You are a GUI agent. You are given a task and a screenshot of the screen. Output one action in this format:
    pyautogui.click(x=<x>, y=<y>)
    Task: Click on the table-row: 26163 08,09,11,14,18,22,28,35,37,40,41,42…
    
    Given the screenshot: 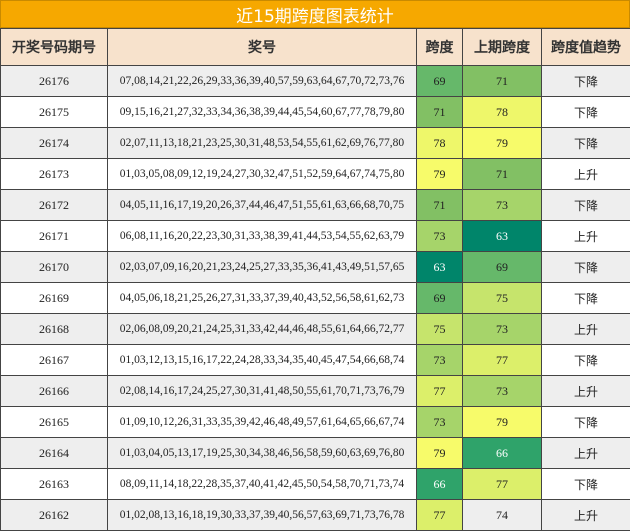 What is the action you would take?
    pyautogui.click(x=315, y=484)
    